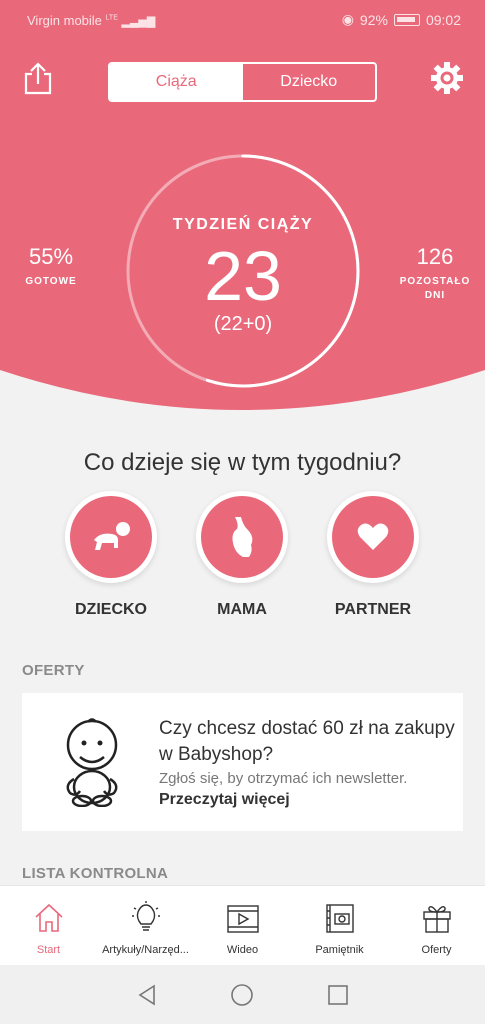  Describe the element at coordinates (242, 919) in the screenshot. I see `video-icon` at that location.